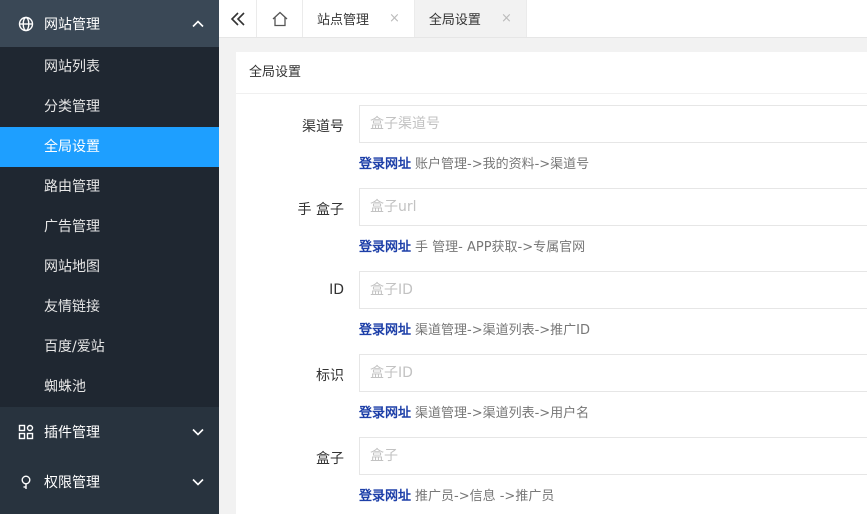 Image resolution: width=867 pixels, height=514 pixels. Describe the element at coordinates (72, 24) in the screenshot. I see `sidebar-group-label: 网站管理` at that location.